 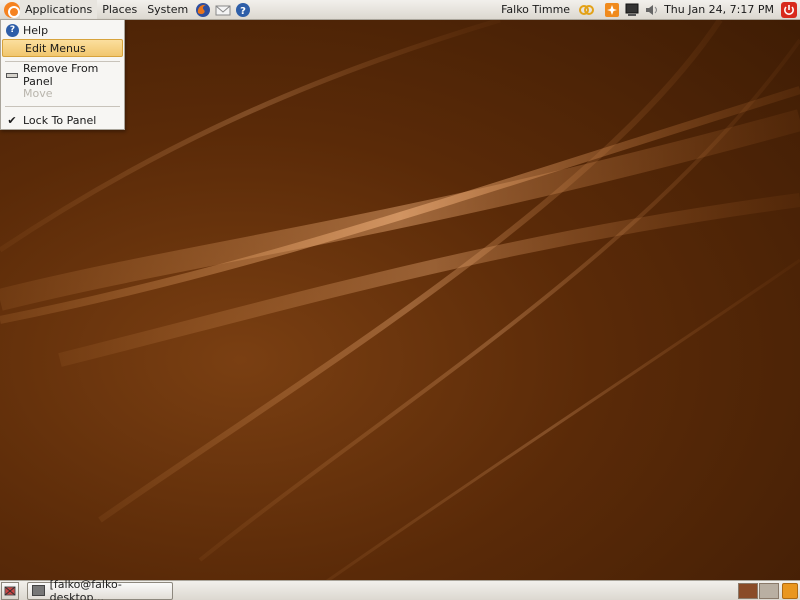 I want to click on network-icon, so click(x=586, y=10).